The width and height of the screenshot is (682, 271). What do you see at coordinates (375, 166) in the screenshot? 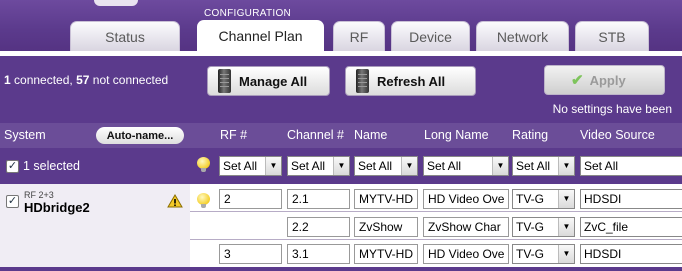
I see `set-all-name-value: Set All` at bounding box center [375, 166].